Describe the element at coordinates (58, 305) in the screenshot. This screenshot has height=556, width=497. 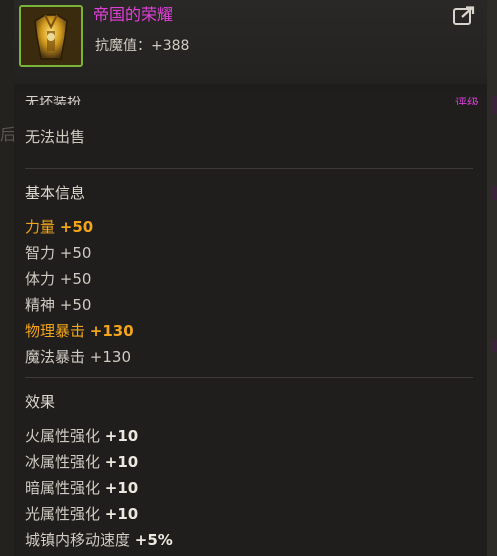
I see `stat-spirit: 精神 +50` at that location.